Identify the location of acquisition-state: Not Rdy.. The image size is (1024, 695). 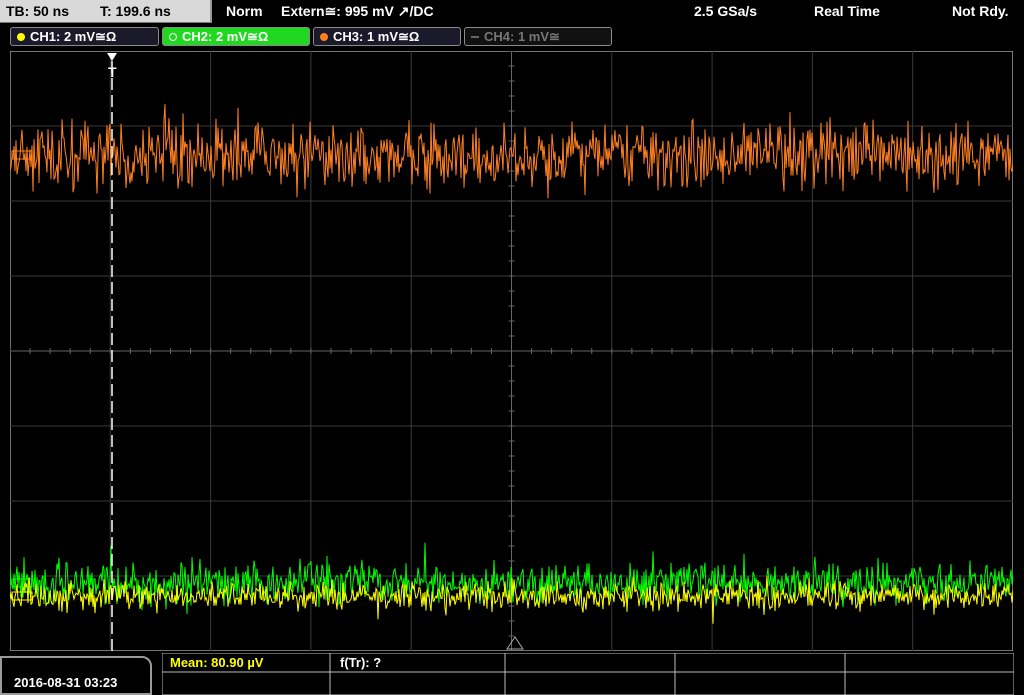
(980, 11).